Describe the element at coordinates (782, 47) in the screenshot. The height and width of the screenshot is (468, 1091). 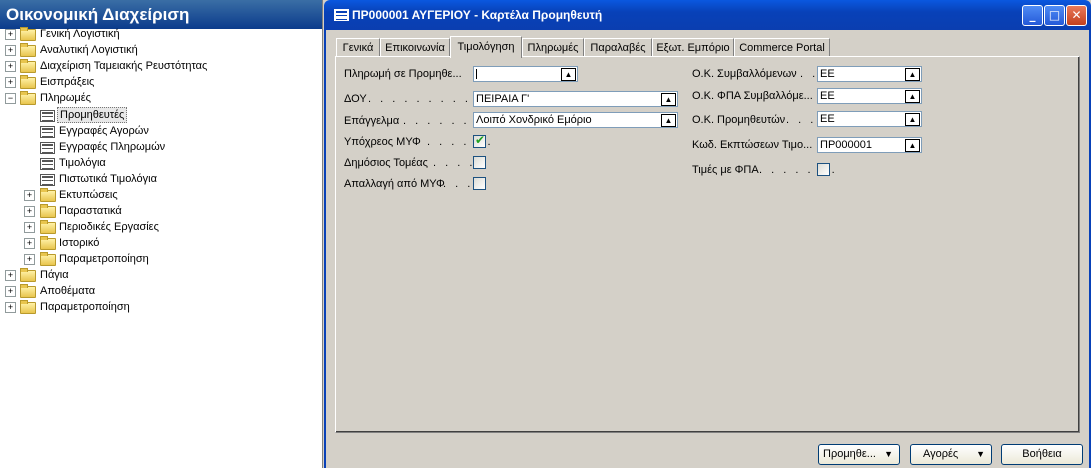
I see `tab-commerce-portal: Commerce Portal` at that location.